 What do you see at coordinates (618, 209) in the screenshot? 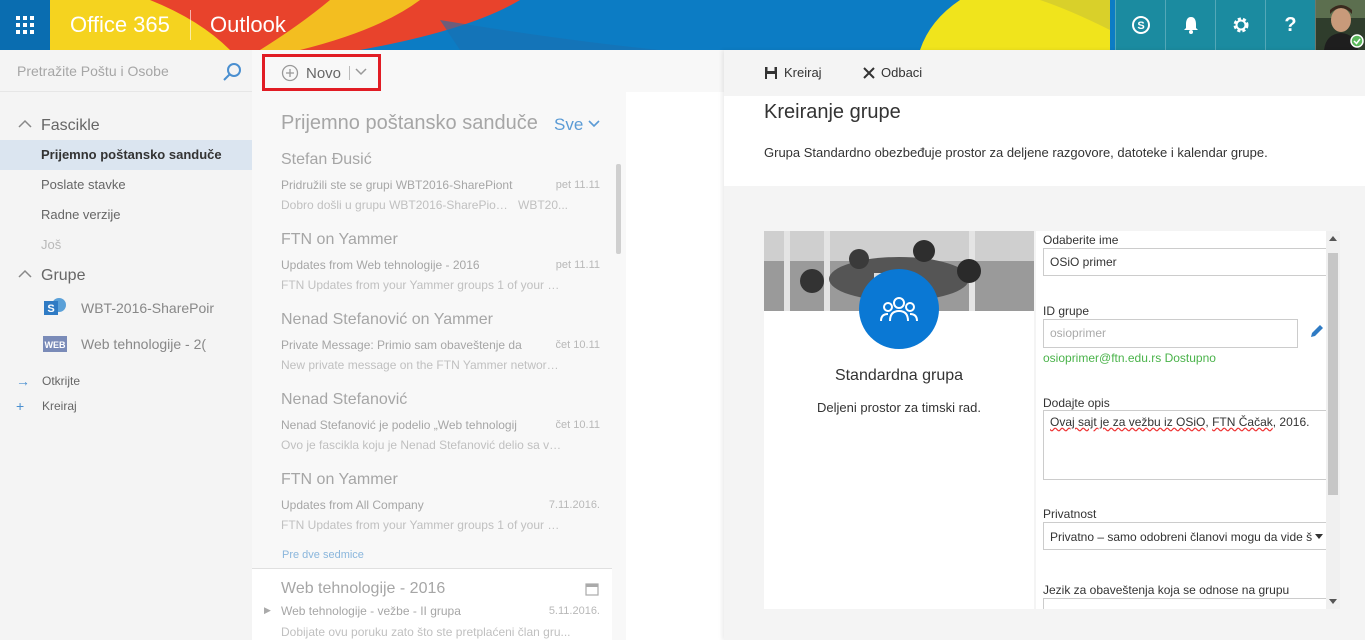
I see `message-list-scrollbar` at bounding box center [618, 209].